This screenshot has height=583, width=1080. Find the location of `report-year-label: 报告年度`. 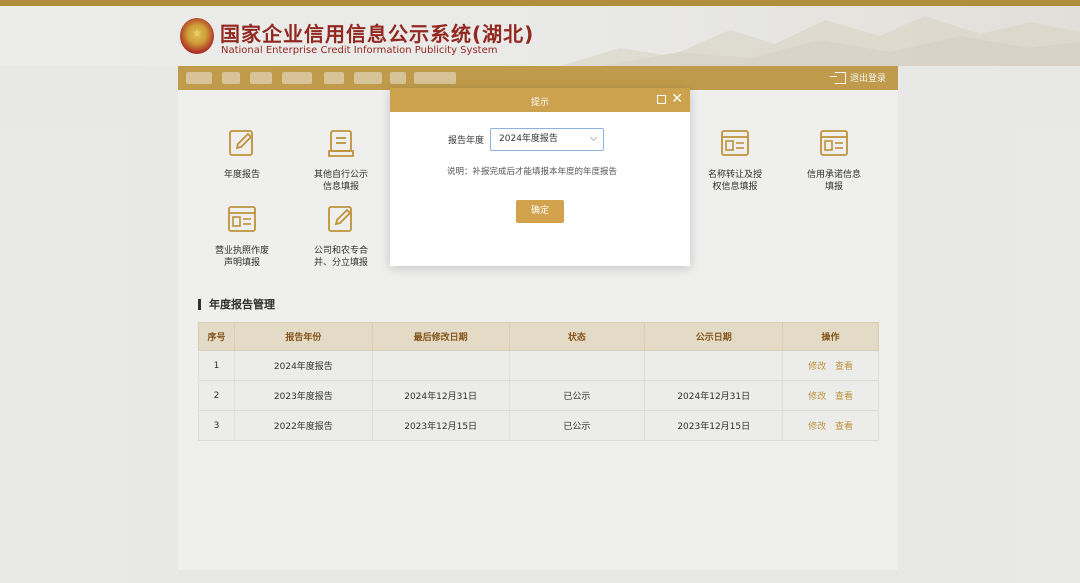

report-year-label: 报告年度 is located at coordinates (466, 141).